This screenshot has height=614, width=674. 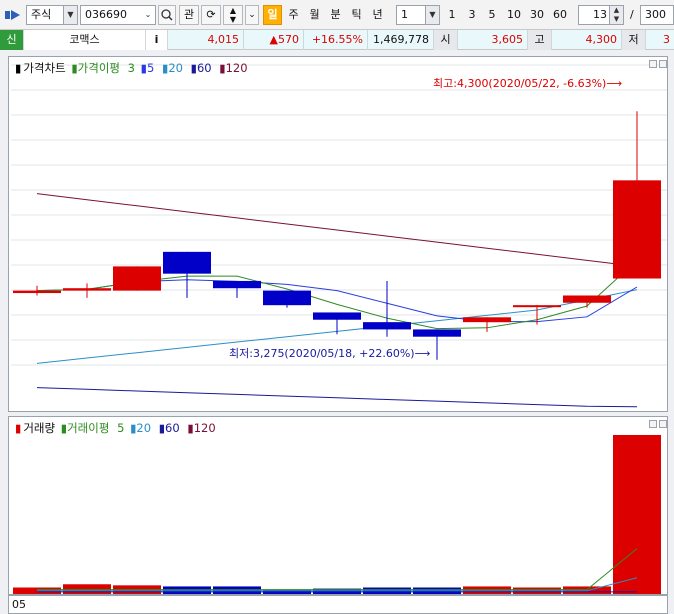 I want to click on price-ma-label: 가격이평, so click(x=98, y=68).